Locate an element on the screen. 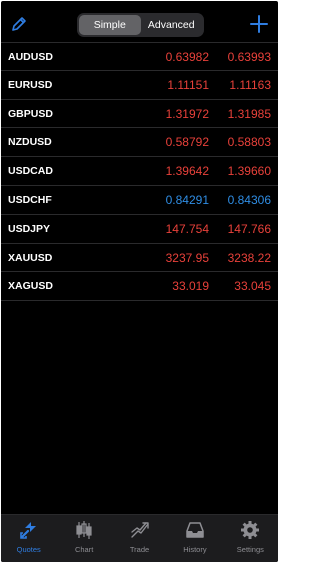 The image size is (320, 563). view-mode-segmented-control: Simple Advanced is located at coordinates (140, 25).